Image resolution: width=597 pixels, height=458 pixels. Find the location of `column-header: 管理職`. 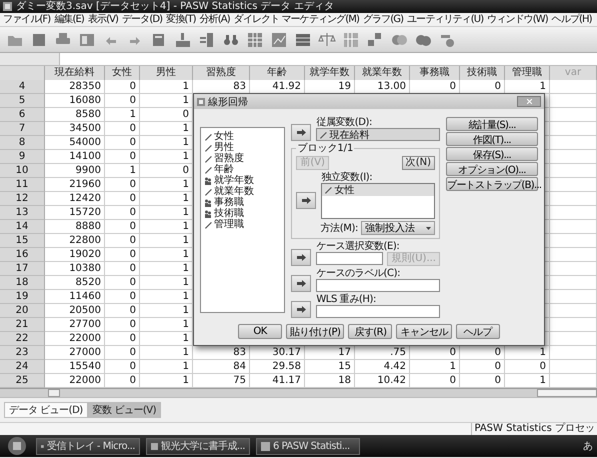

column-header: 管理職 is located at coordinates (527, 73).